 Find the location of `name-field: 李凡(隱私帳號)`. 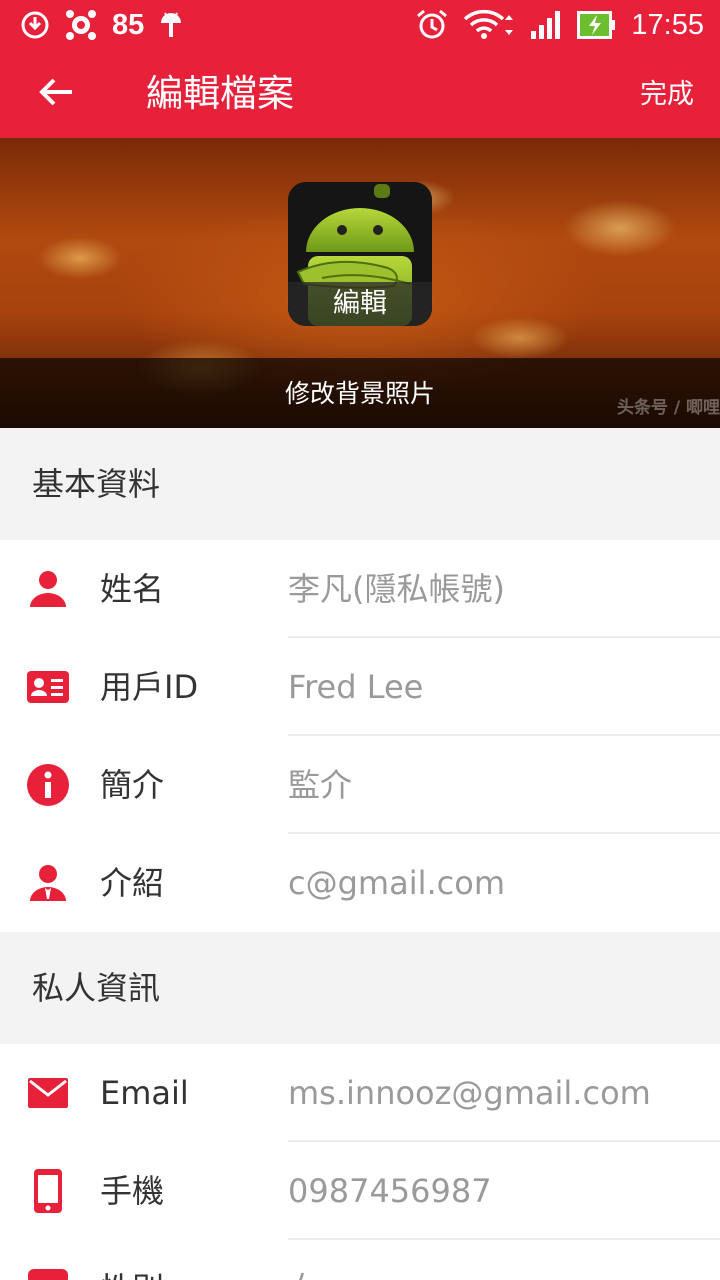

name-field: 李凡(隱私帳號) is located at coordinates (396, 589).